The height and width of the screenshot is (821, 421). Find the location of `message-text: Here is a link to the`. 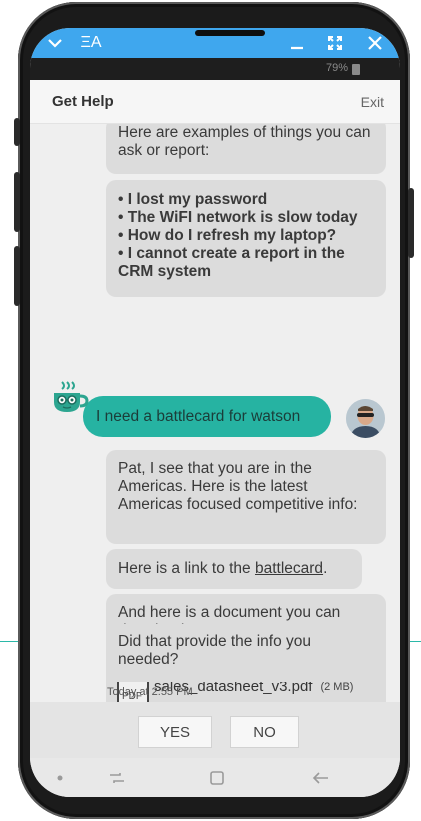

message-text: Here is a link to the is located at coordinates (186, 568).